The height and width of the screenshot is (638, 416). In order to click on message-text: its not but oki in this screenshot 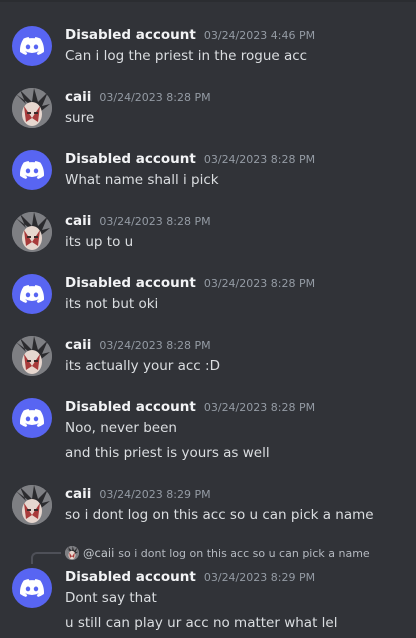, I will do `click(112, 304)`.